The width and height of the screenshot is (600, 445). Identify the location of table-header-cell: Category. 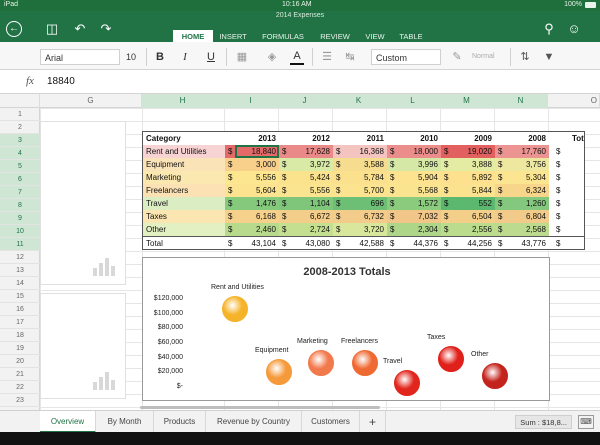
(184, 138).